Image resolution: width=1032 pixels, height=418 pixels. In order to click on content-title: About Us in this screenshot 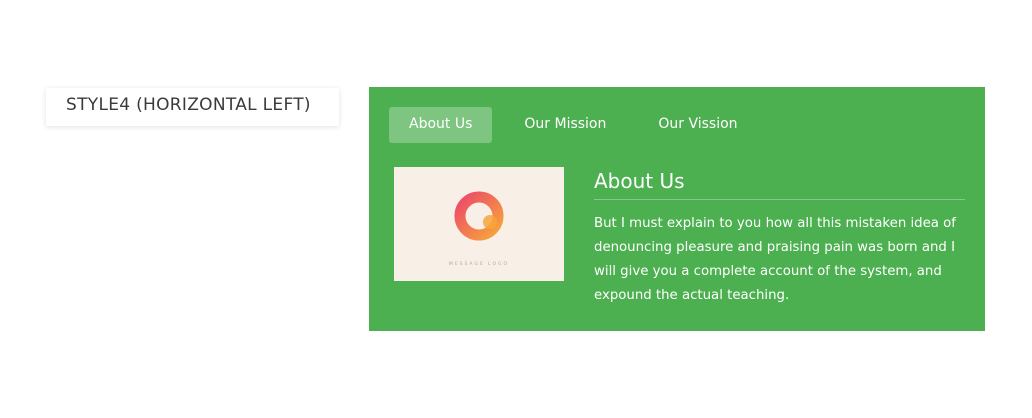, I will do `click(779, 184)`.